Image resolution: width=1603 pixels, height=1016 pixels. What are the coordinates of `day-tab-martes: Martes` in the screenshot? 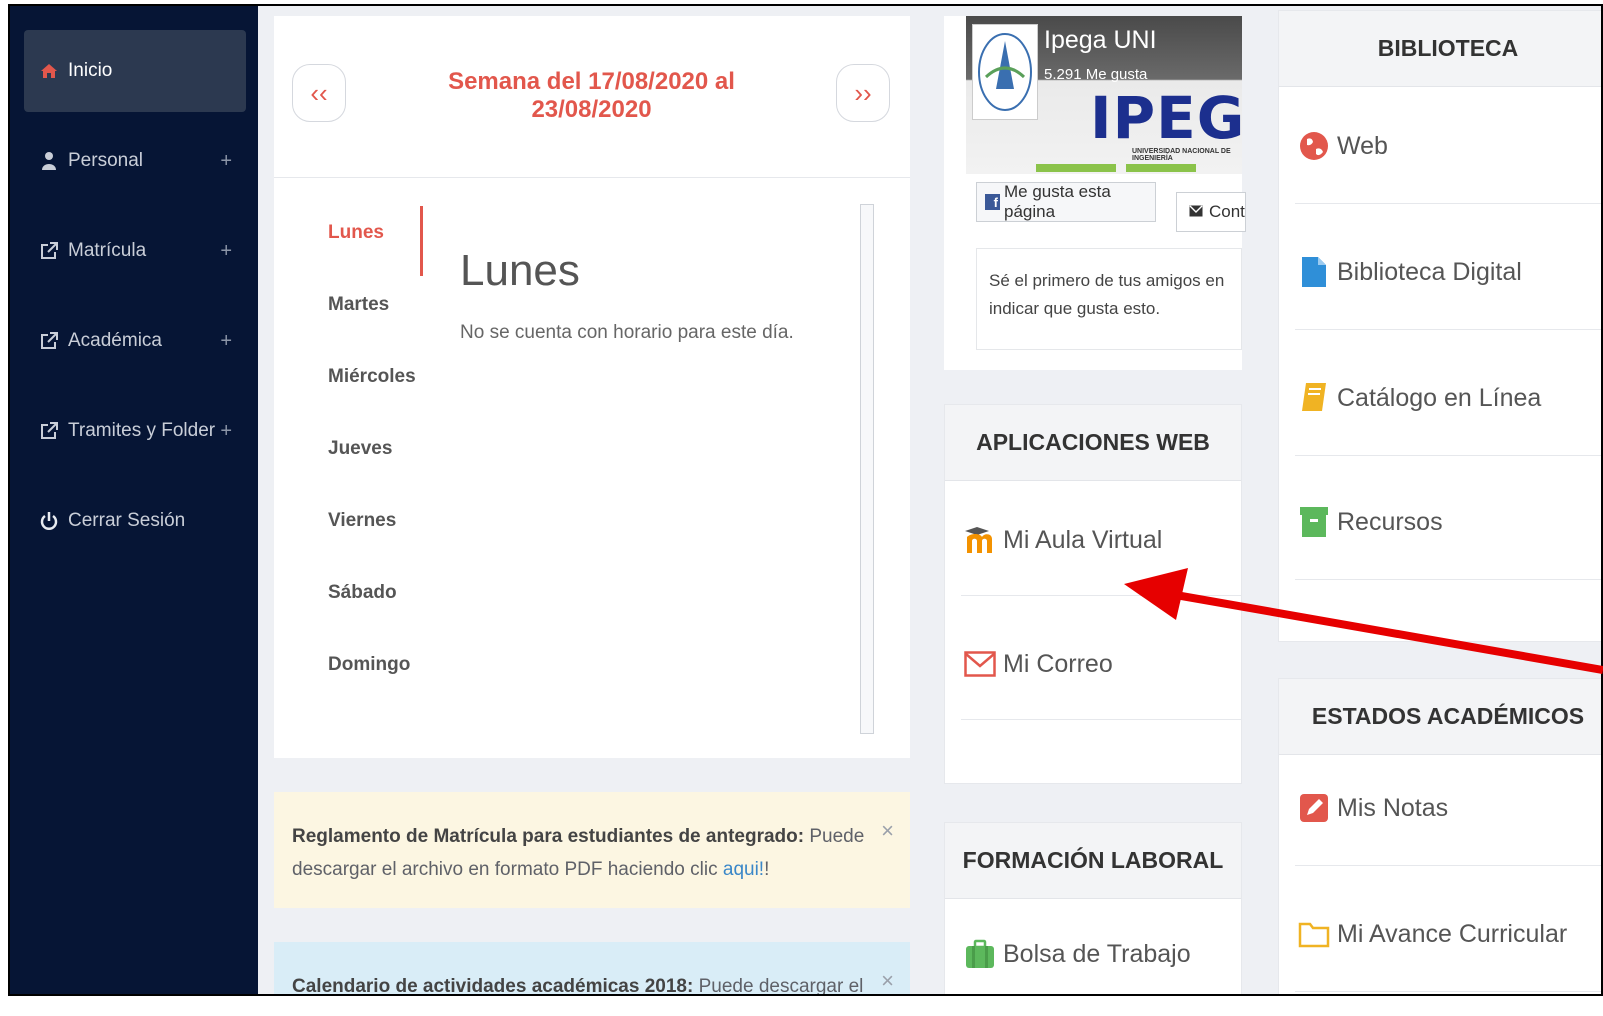 It's located at (378, 305).